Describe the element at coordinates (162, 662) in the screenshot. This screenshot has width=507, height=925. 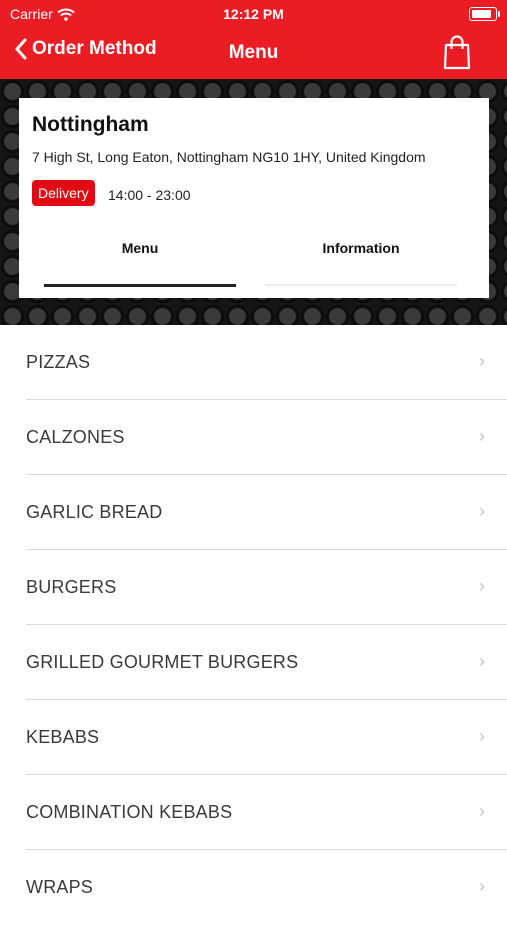
I see `category-label: GRILLED GOURMET BURGERS` at that location.